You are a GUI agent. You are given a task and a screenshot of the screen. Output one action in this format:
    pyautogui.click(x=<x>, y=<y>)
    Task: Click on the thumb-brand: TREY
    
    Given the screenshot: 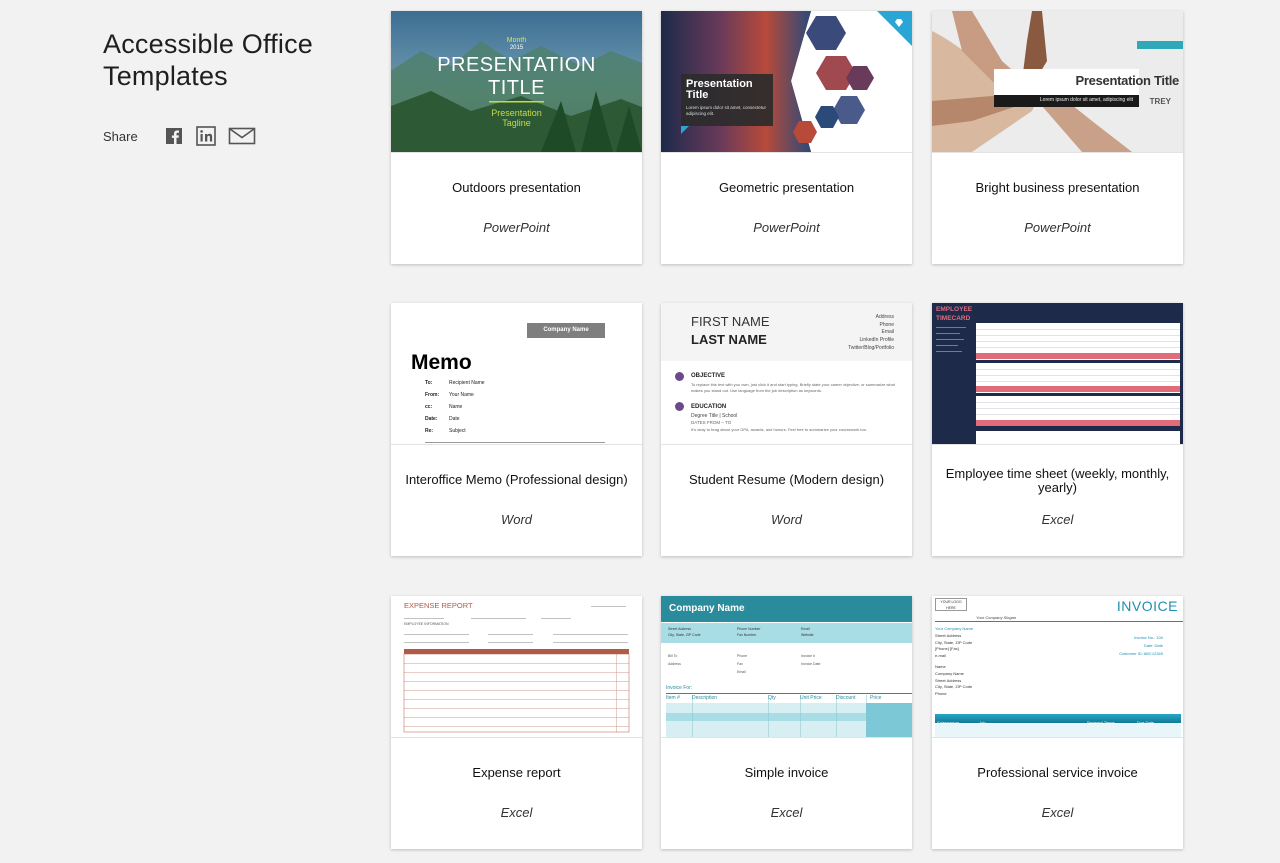 What is the action you would take?
    pyautogui.click(x=1160, y=101)
    